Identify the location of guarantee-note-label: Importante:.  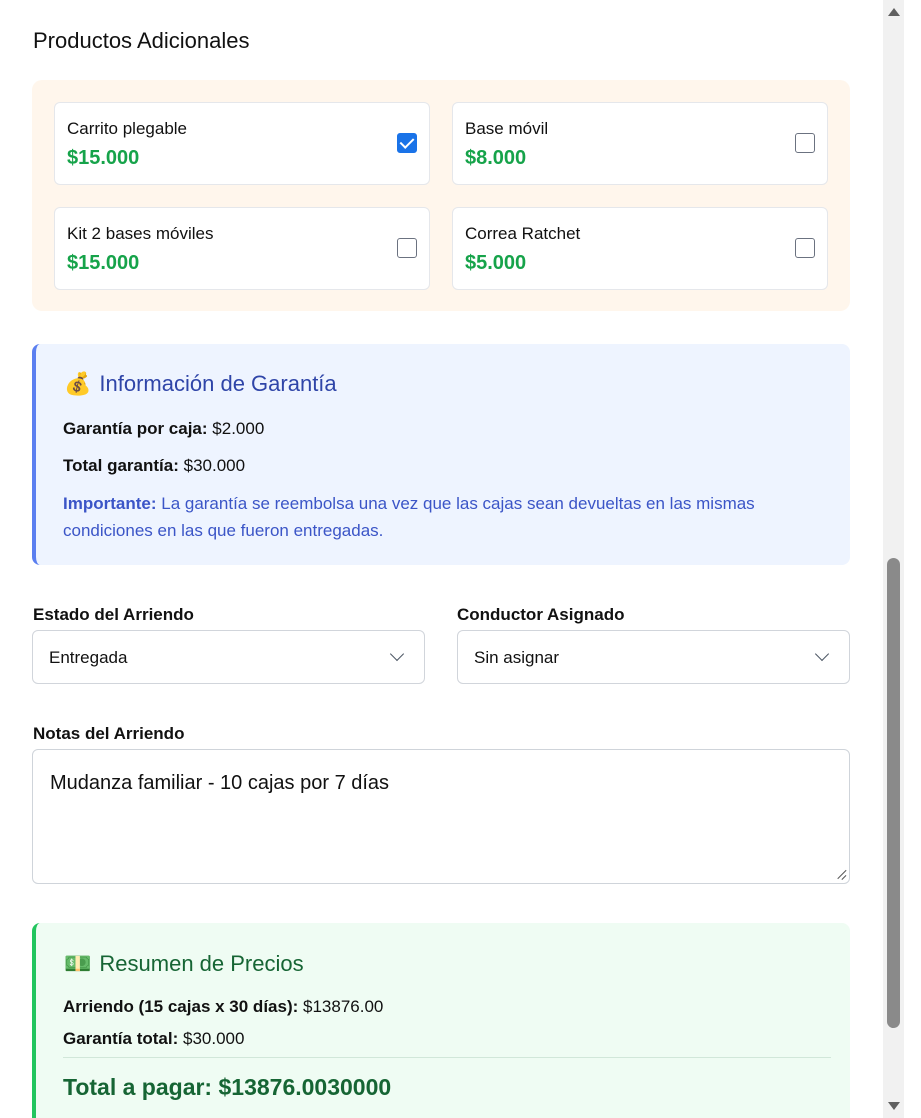
(110, 503).